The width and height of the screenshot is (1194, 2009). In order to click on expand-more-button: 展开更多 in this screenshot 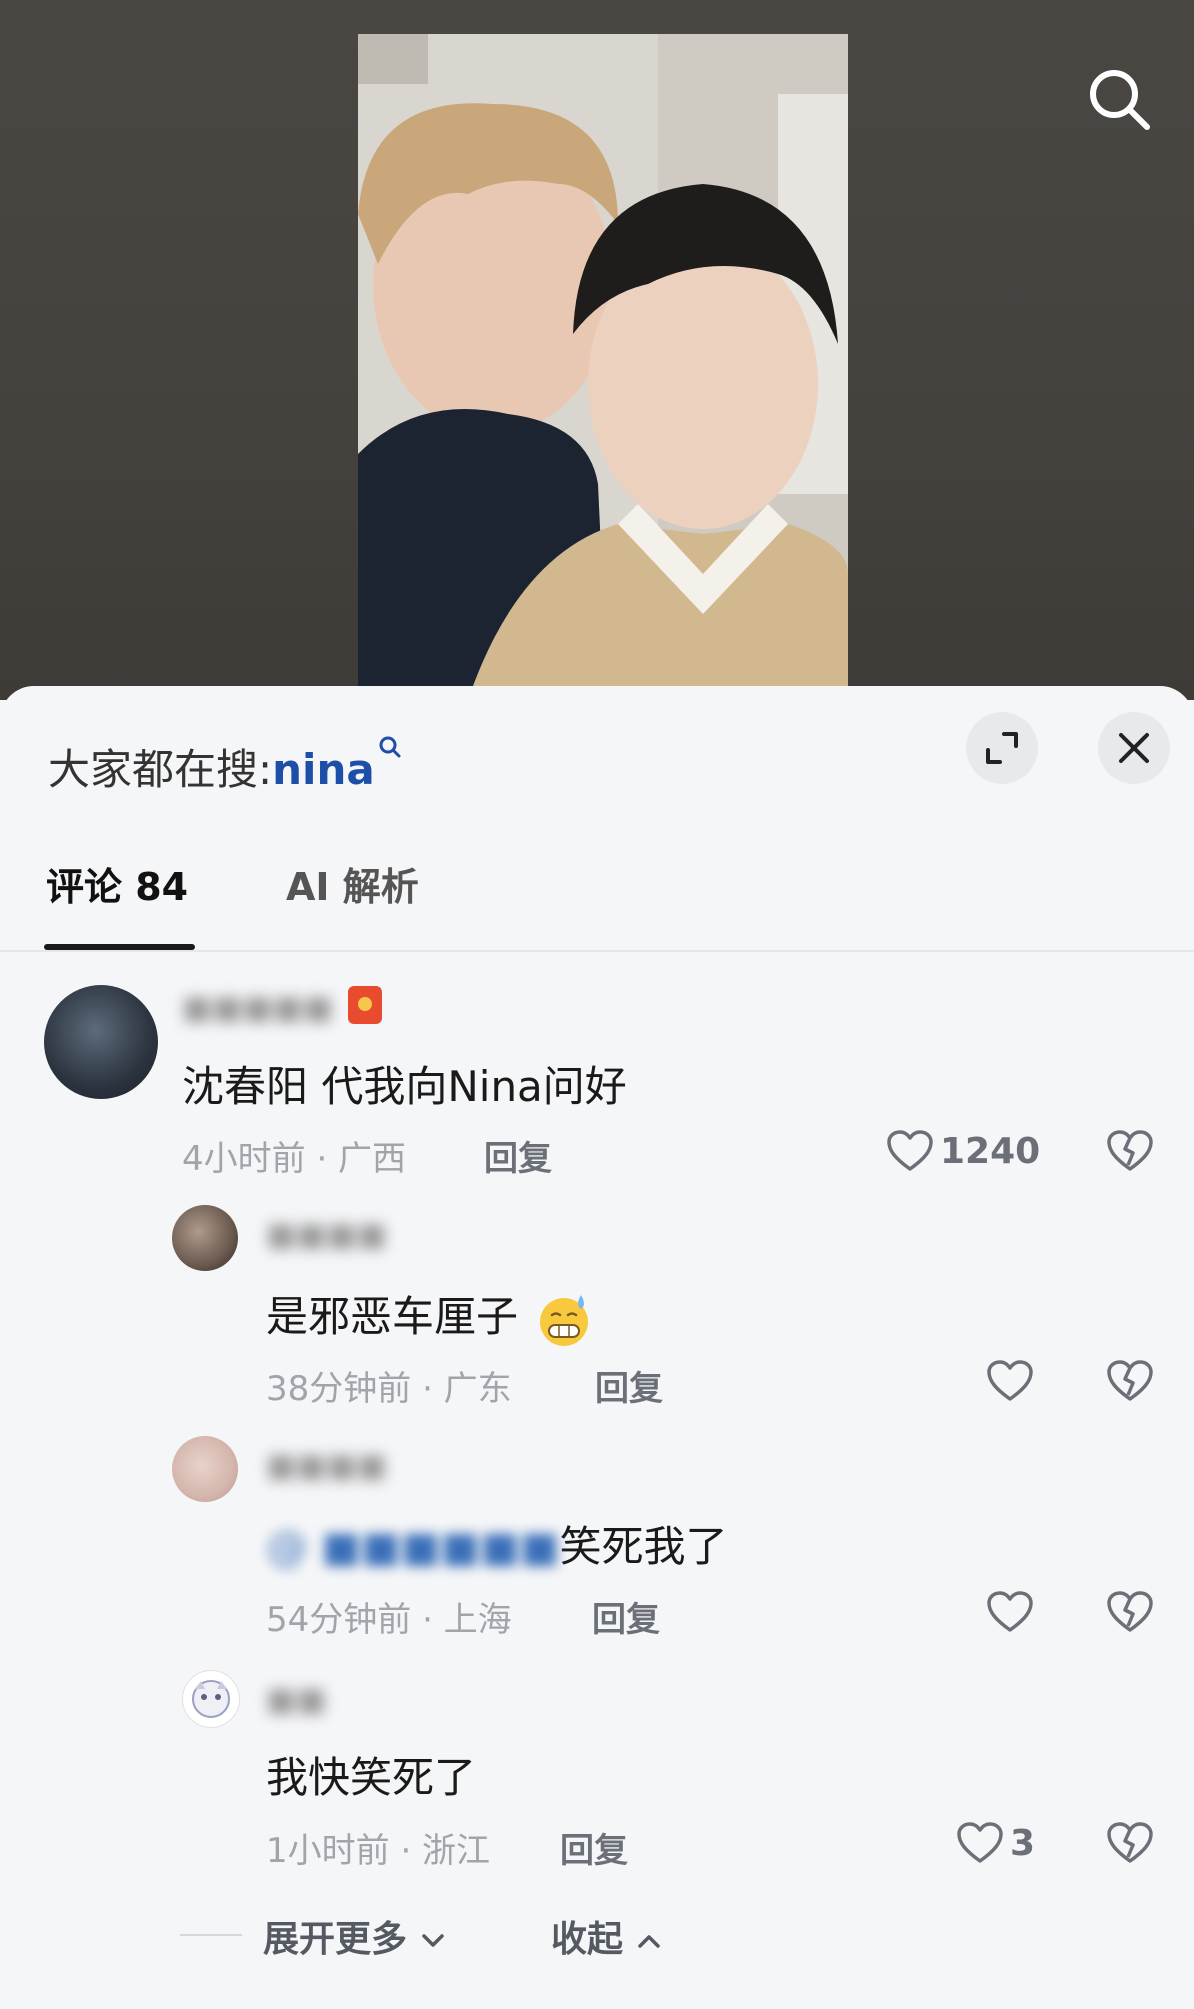, I will do `click(354, 1936)`.